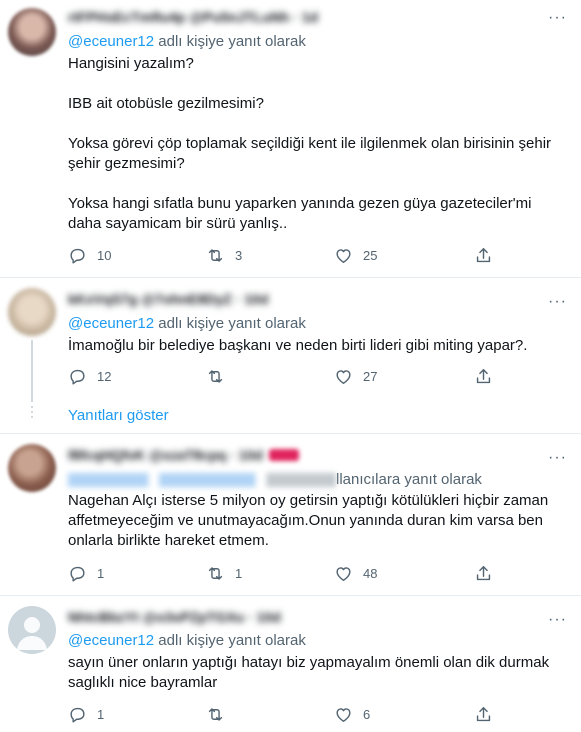 This screenshot has width=581, height=732. I want to click on blurred-author: rtFPHsEcTmfIu4p @Pu5nJTLuNh · 1d, so click(193, 17).